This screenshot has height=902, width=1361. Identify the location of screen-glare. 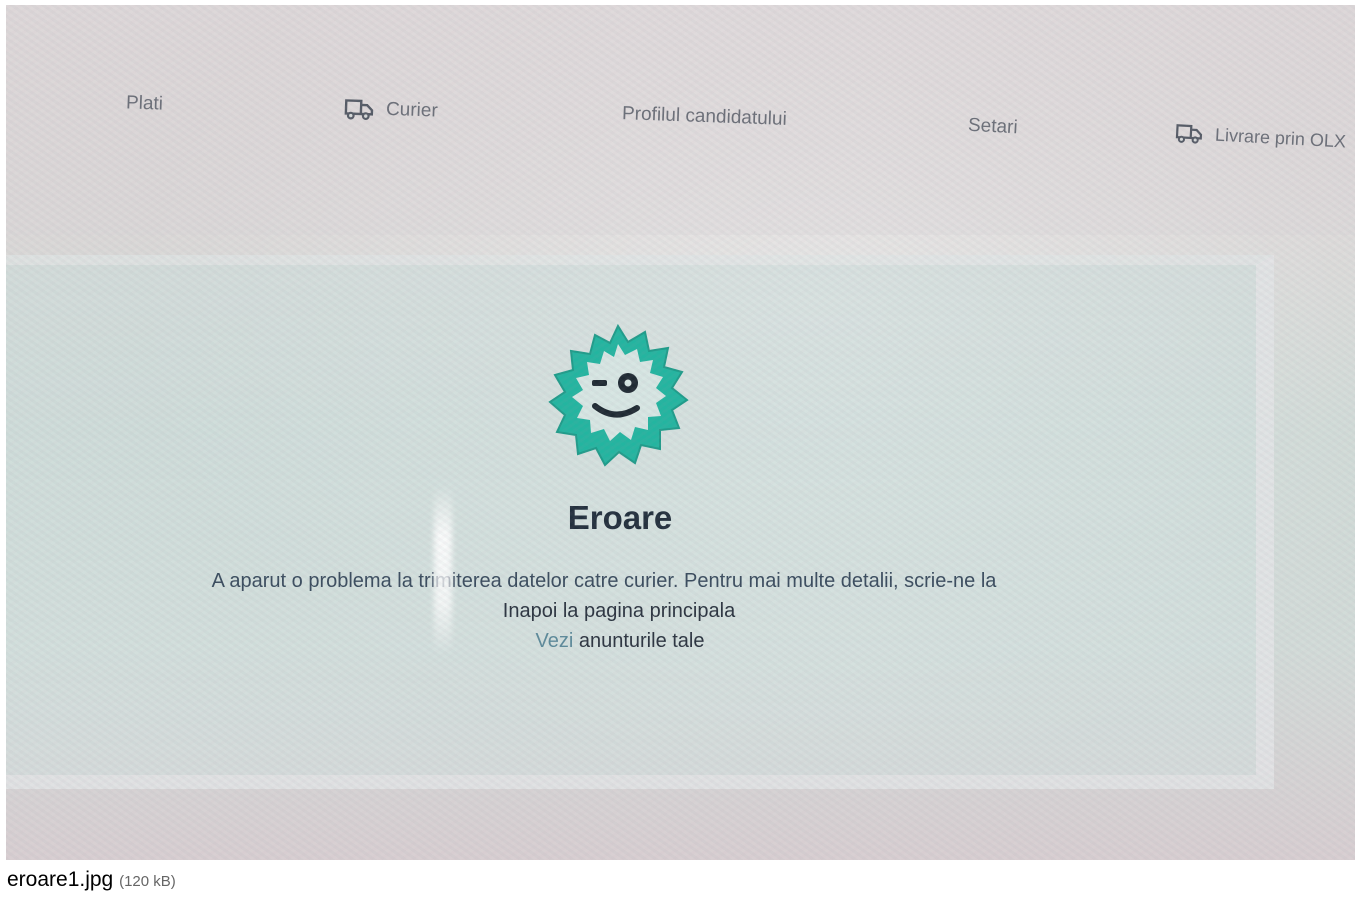
(443, 570).